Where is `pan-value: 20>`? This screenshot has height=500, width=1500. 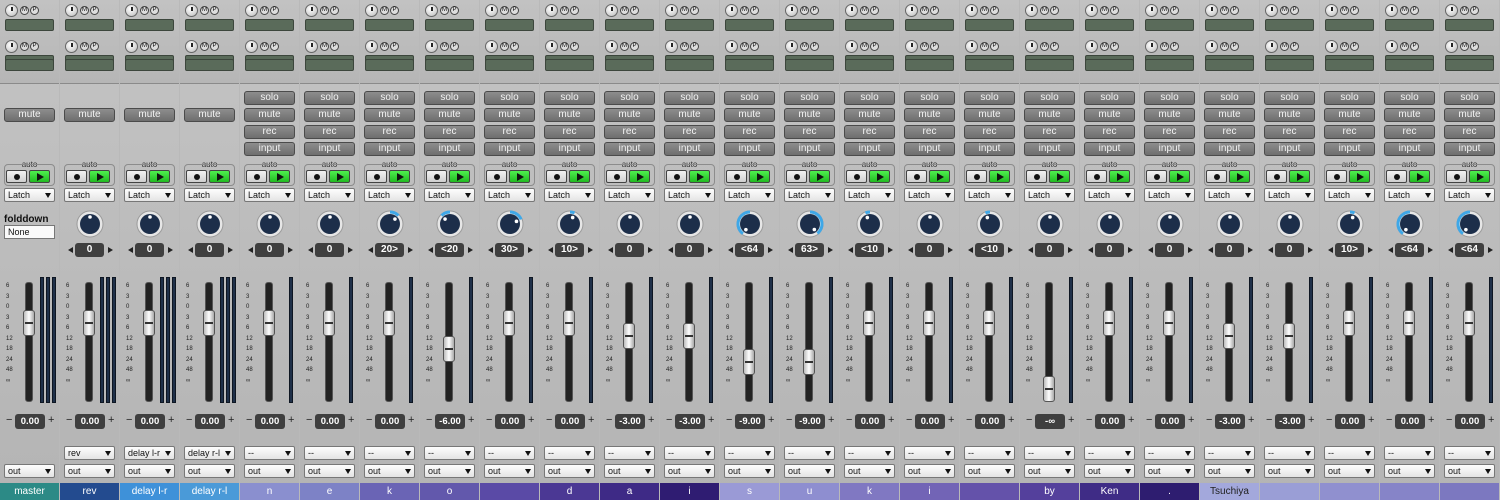 pan-value: 20> is located at coordinates (389, 250).